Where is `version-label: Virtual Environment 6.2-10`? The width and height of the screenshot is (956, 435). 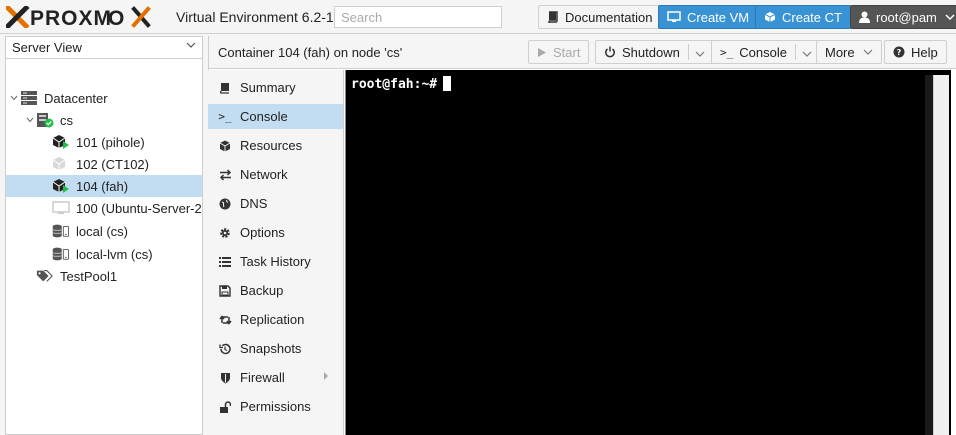 version-label: Virtual Environment 6.2-10 is located at coordinates (259, 17).